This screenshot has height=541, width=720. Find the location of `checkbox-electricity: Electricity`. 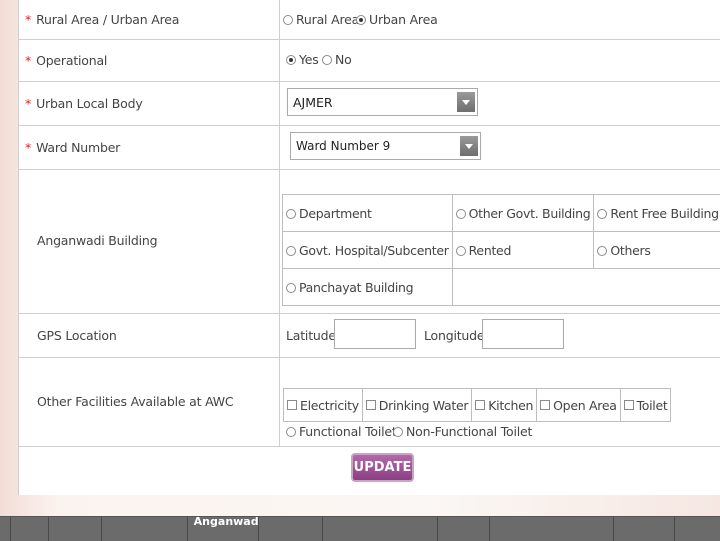

checkbox-electricity: Electricity is located at coordinates (323, 405).